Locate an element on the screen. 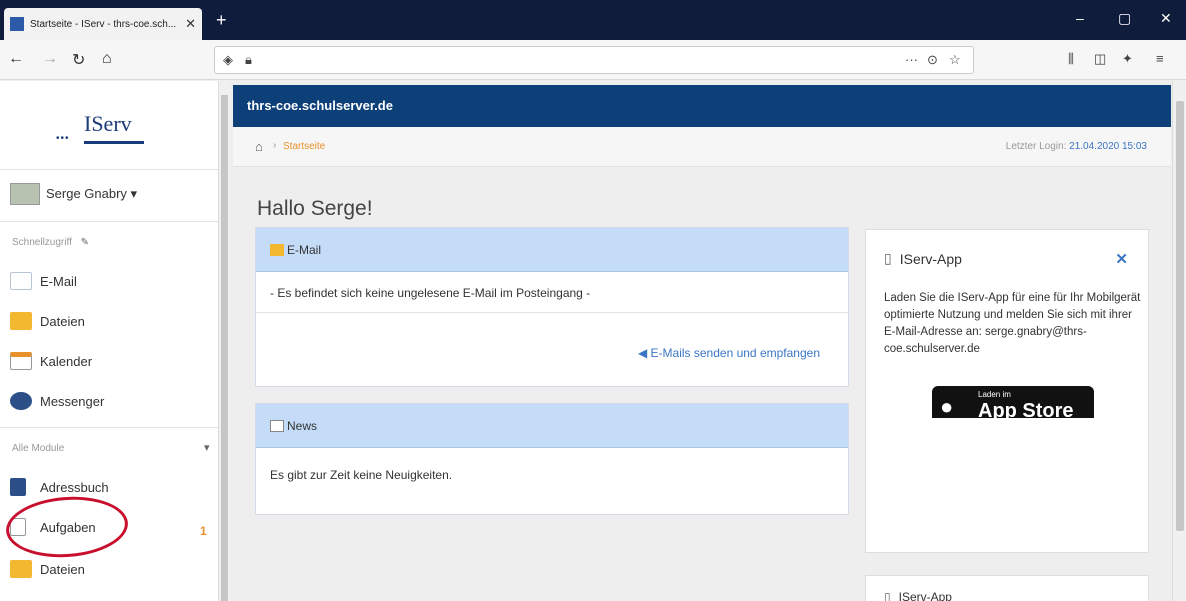 The width and height of the screenshot is (1186, 601). new-tab-icon: + is located at coordinates (221, 20).